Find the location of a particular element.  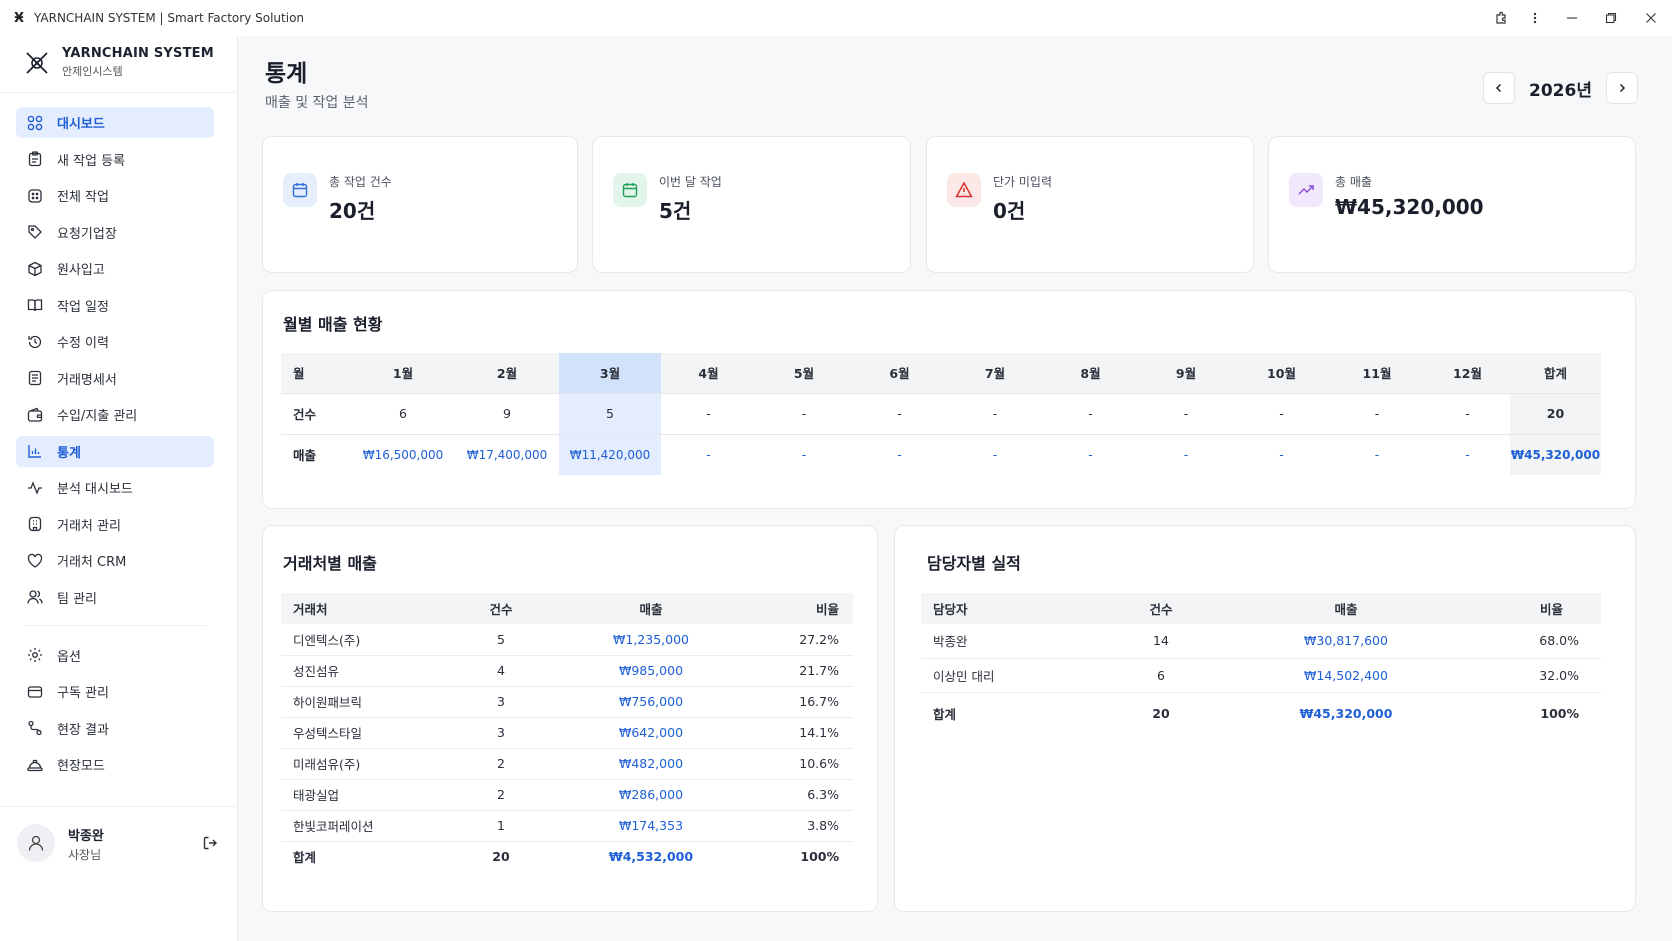

table-row: 한빛코퍼레이션 1 ₩174,353 3.8% is located at coordinates (567, 826).